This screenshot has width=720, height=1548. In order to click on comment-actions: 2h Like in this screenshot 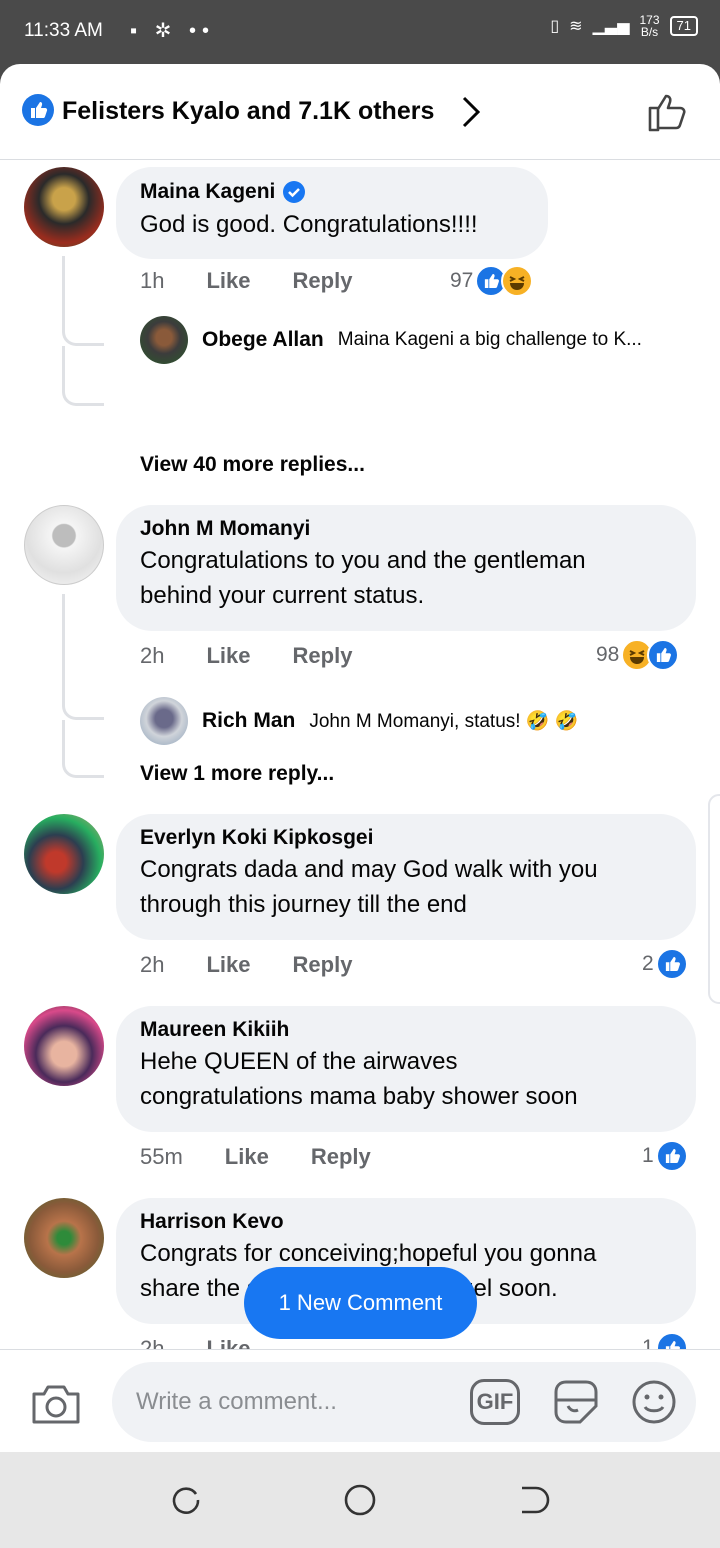, I will do `click(195, 1342)`.